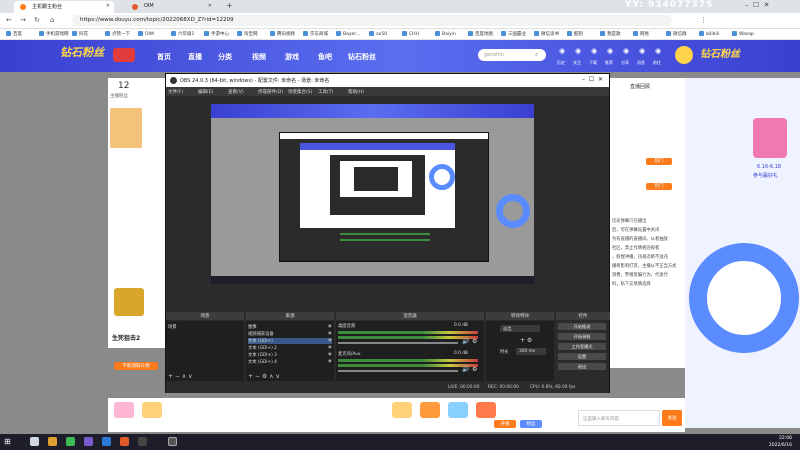 The width and height of the screenshot is (800, 450). Describe the element at coordinates (619, 418) in the screenshot. I see `chat-input: 这里输入聊天内容` at that location.